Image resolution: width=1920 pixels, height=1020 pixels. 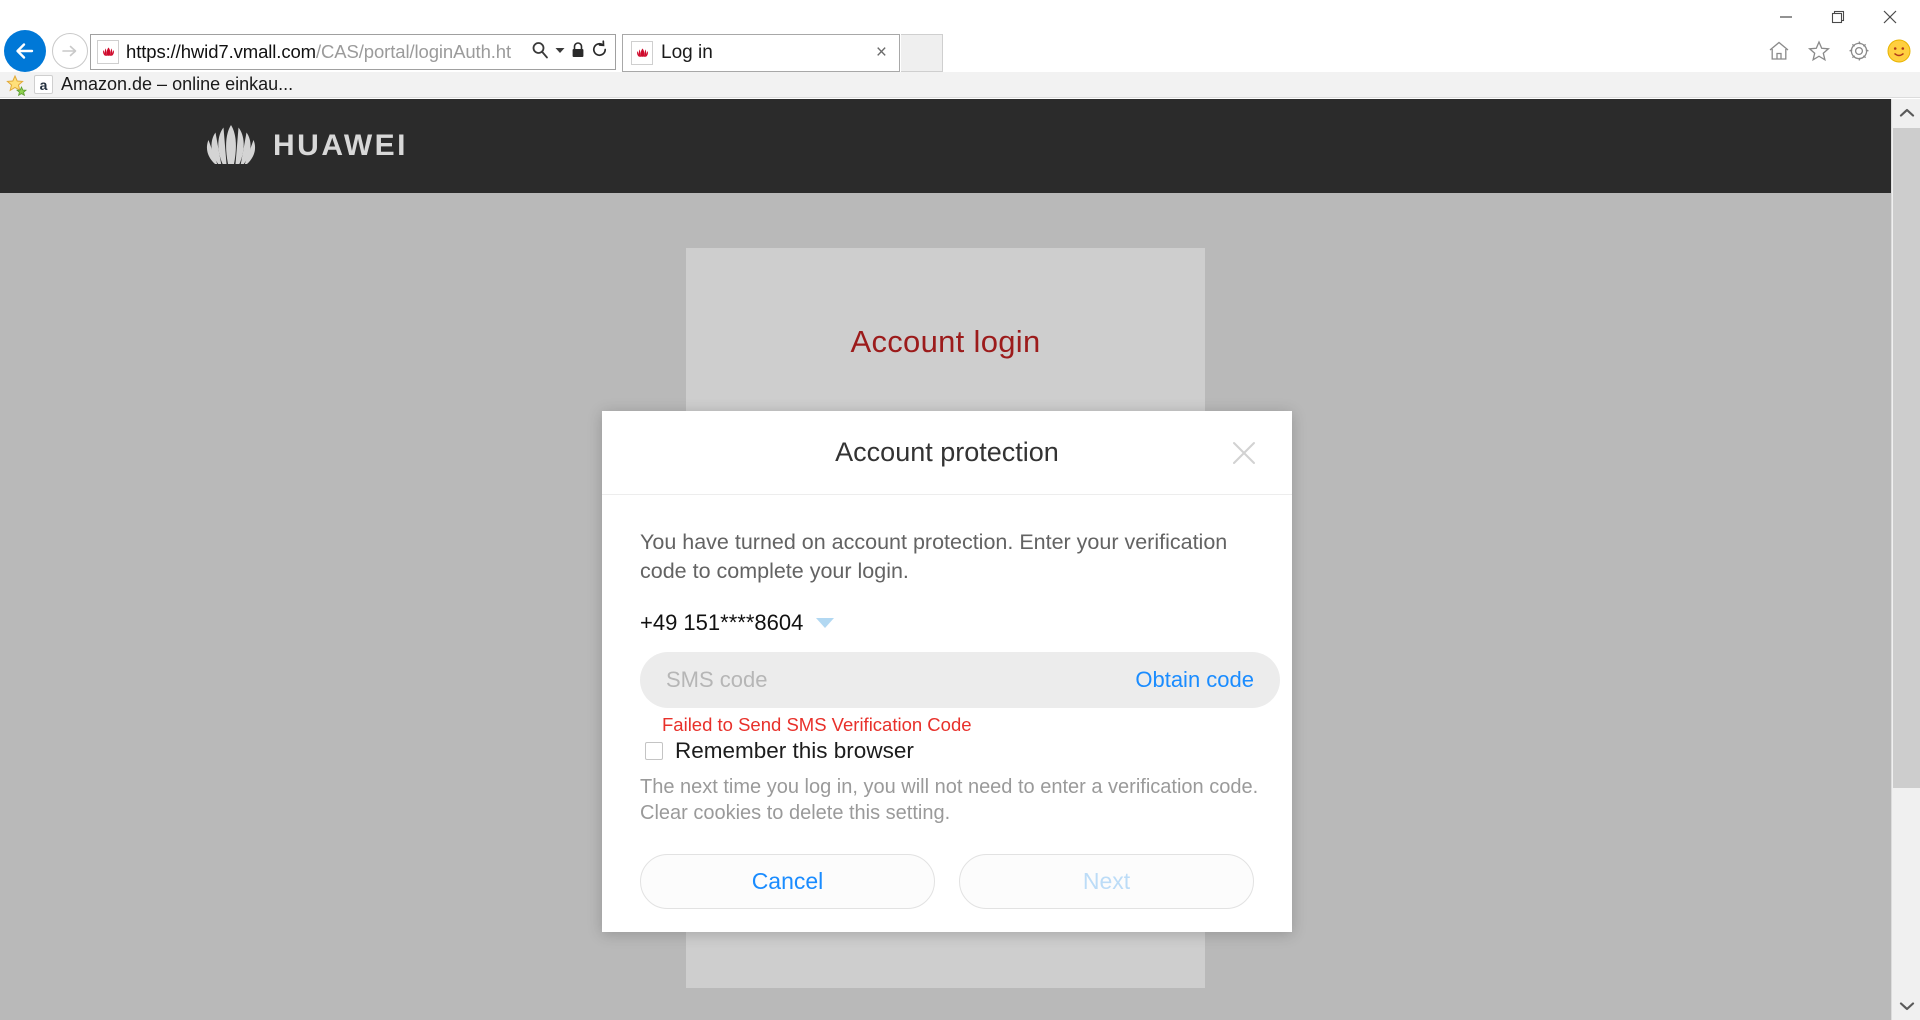 What do you see at coordinates (1786, 17) in the screenshot?
I see `window-minimize-button` at bounding box center [1786, 17].